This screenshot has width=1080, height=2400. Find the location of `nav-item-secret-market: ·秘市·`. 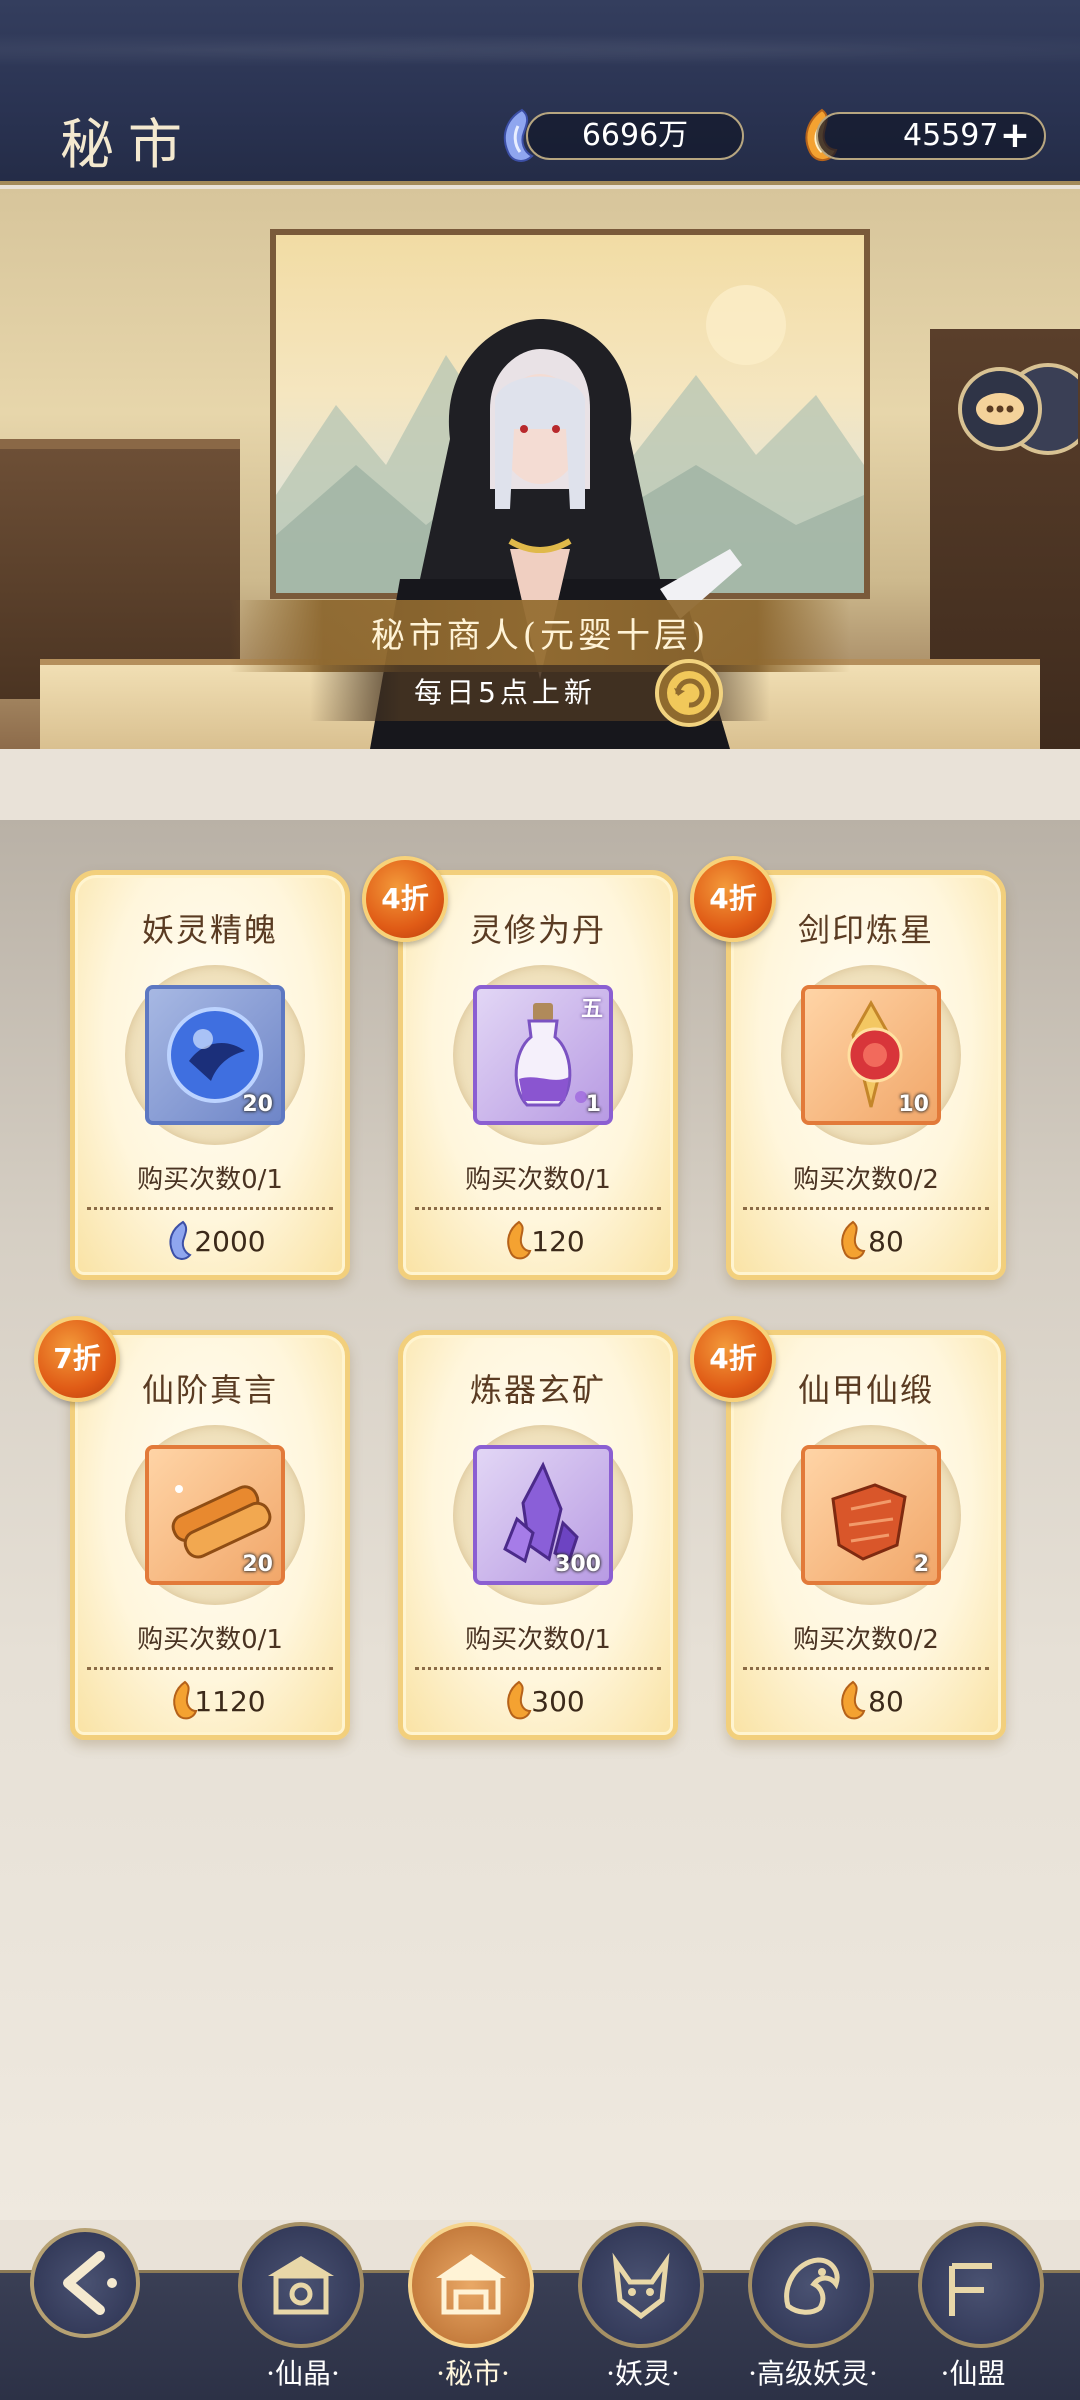

nav-item-secret-market: ·秘市· is located at coordinates (473, 2307).